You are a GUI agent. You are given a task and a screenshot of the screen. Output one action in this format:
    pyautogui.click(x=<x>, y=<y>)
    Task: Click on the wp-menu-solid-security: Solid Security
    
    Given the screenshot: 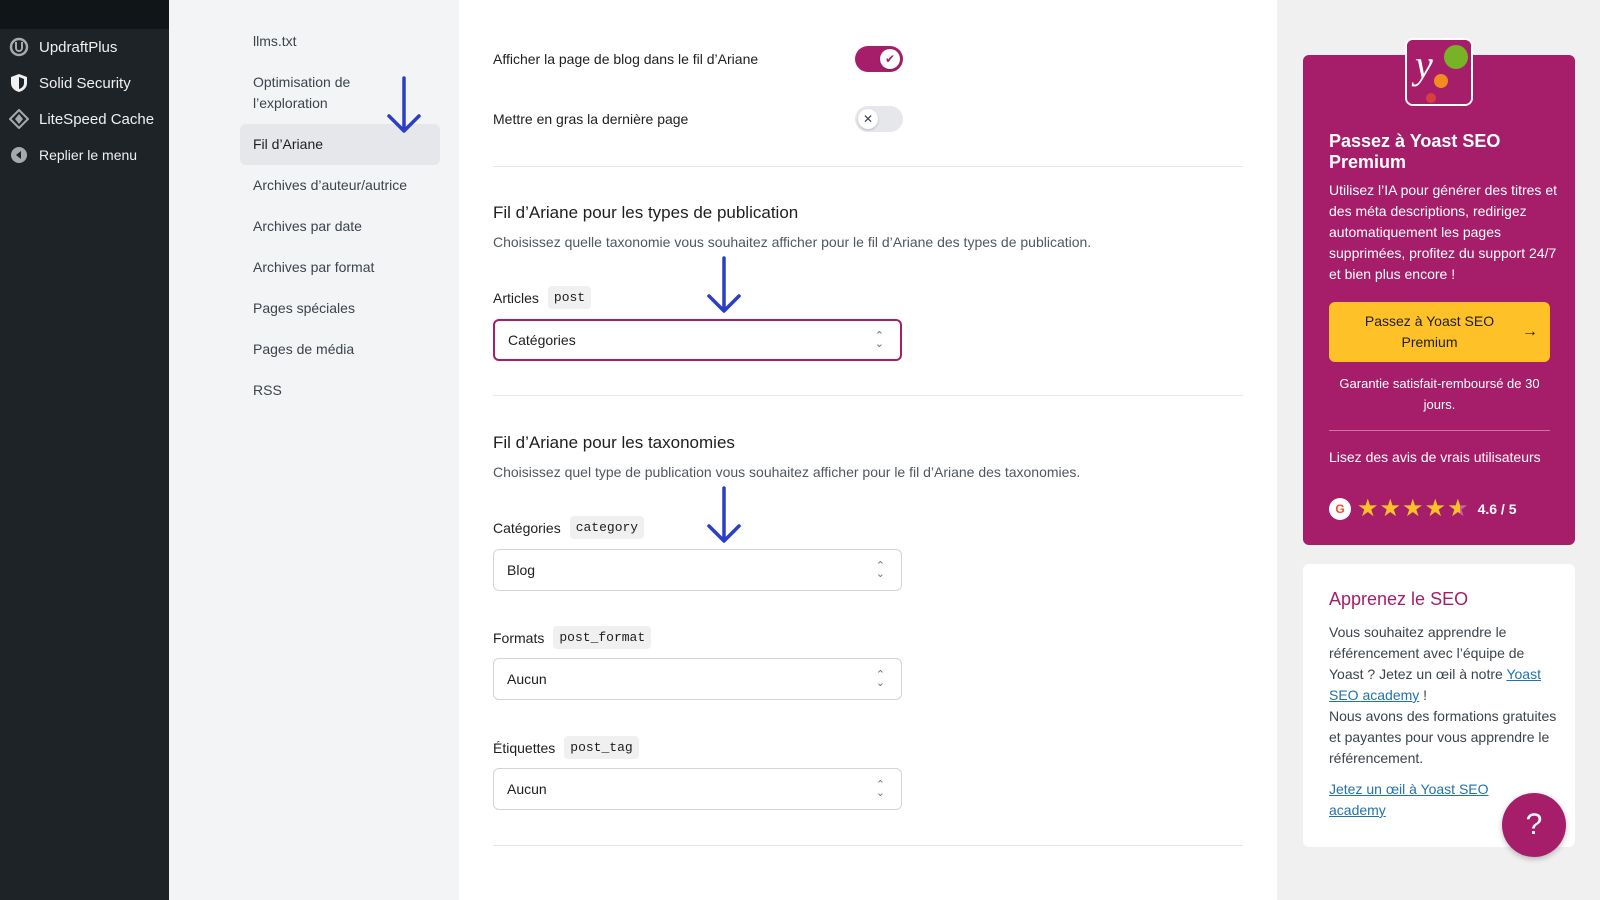 What is the action you would take?
    pyautogui.click(x=84, y=83)
    